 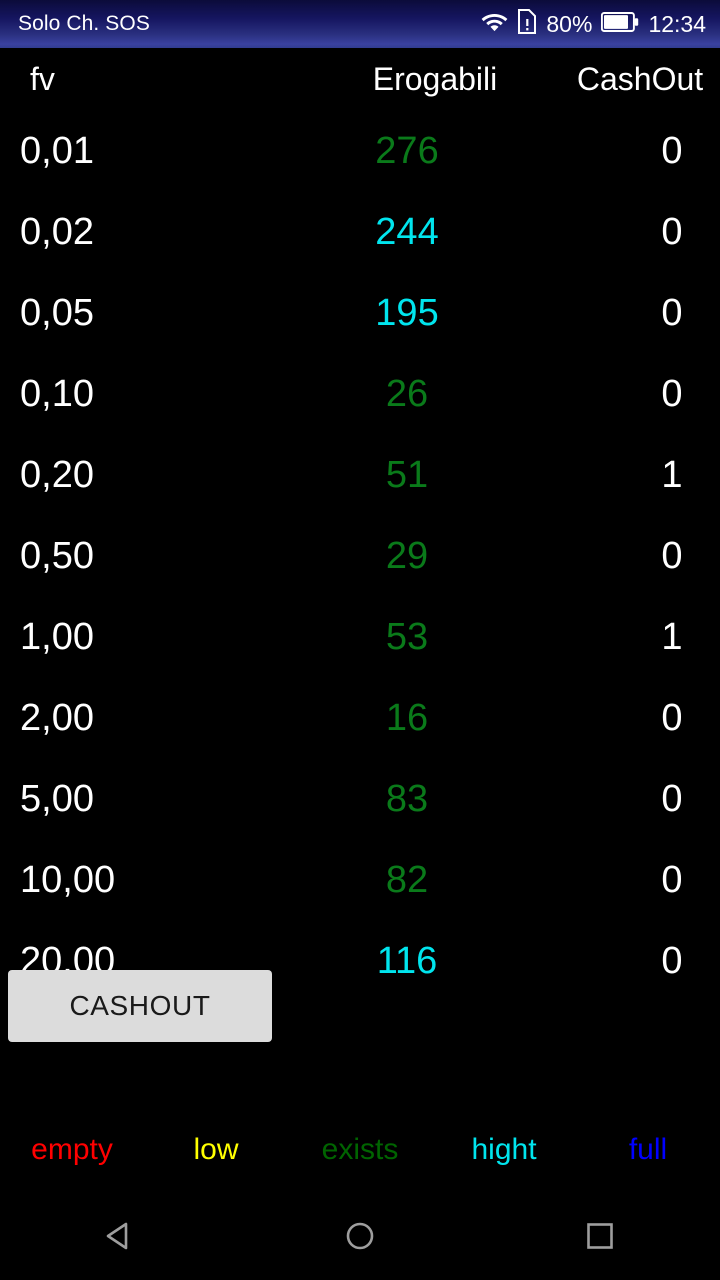 What do you see at coordinates (360, 79) in the screenshot?
I see `table-header-row: fv Erogabili CashOut` at bounding box center [360, 79].